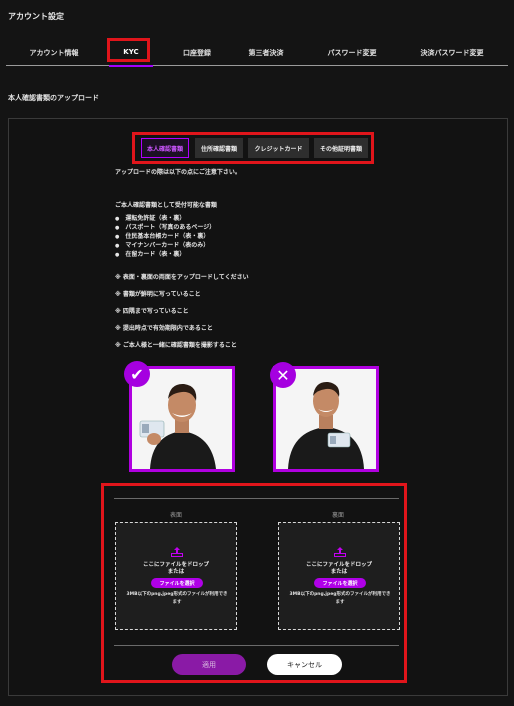 The height and width of the screenshot is (706, 514). I want to click on doc-tab-address: 住所確認書類, so click(219, 148).